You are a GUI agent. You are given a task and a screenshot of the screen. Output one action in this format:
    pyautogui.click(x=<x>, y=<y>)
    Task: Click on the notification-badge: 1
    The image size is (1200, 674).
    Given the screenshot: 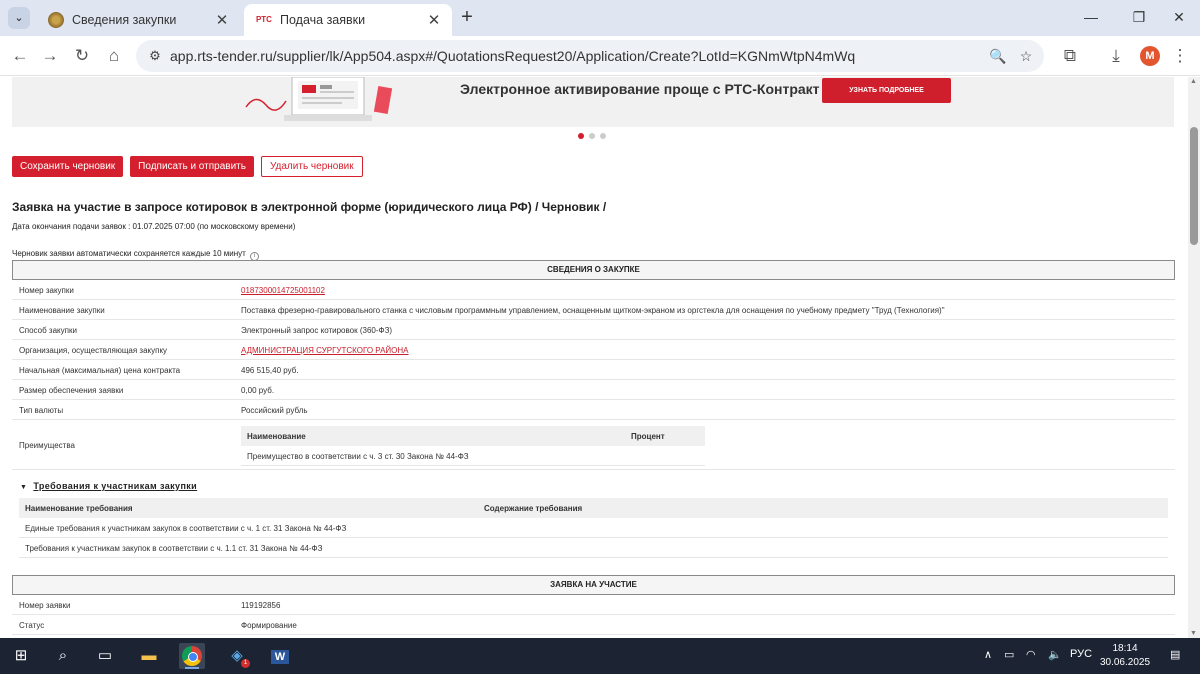 What is the action you would take?
    pyautogui.click(x=245, y=663)
    